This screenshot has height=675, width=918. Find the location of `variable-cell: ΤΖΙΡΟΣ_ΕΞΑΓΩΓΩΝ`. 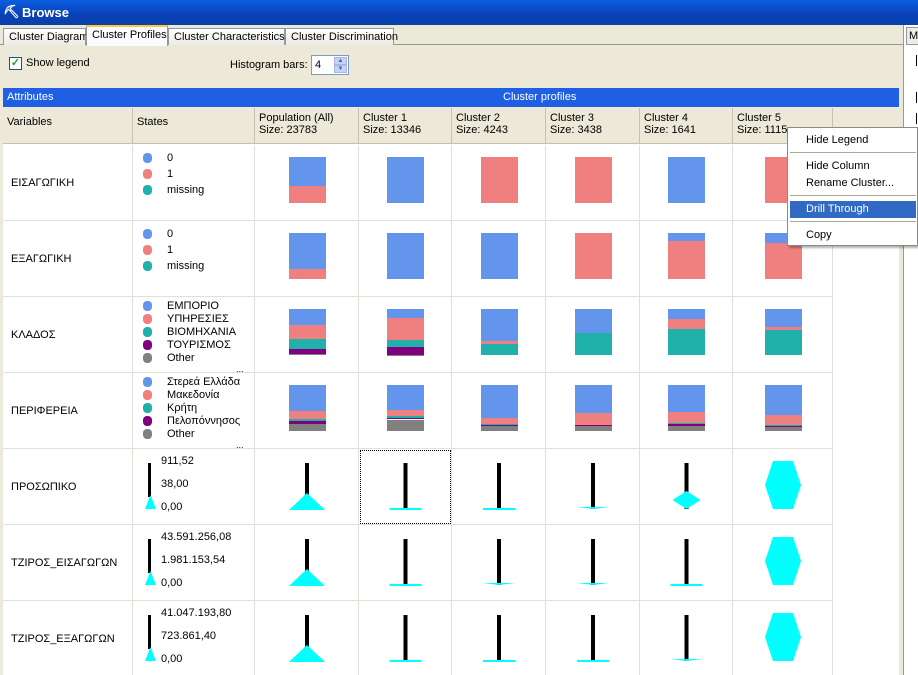

variable-cell: ΤΖΙΡΟΣ_ΕΞΑΓΩΓΩΝ is located at coordinates (68, 638).